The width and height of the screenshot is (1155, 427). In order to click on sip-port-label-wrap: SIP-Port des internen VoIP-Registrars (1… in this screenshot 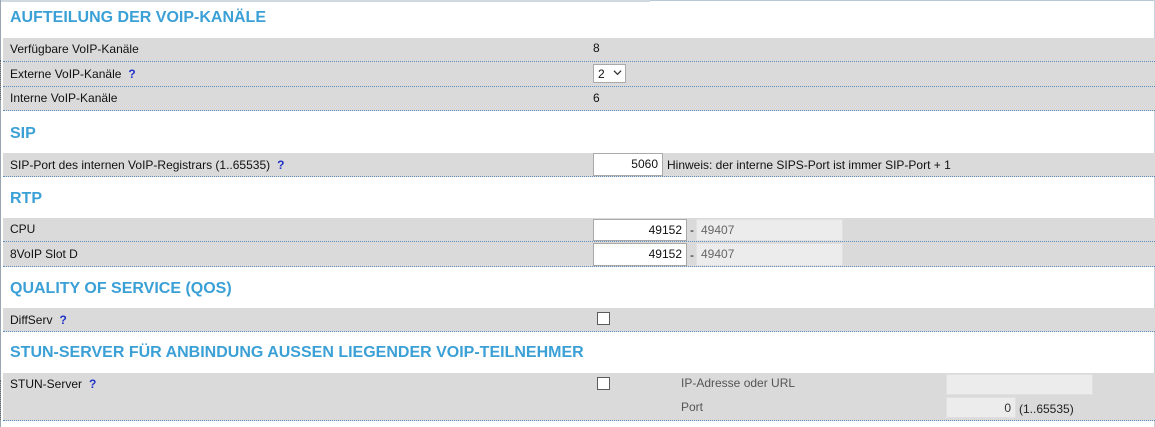, I will do `click(147, 165)`.